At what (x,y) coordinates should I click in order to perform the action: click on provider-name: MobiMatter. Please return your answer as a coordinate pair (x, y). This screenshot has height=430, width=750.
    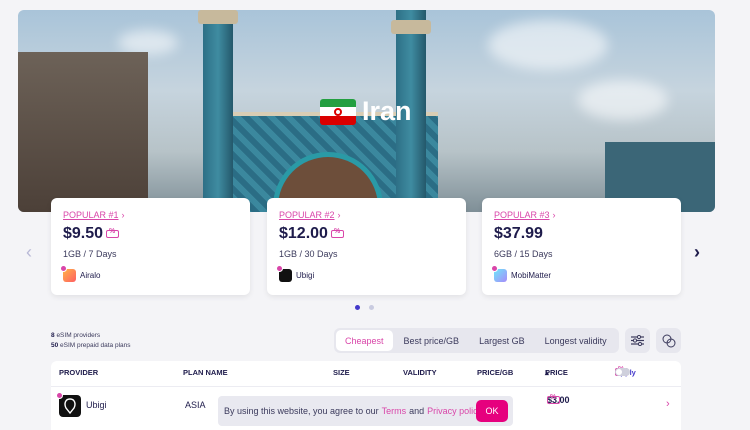
    Looking at the image, I should click on (531, 275).